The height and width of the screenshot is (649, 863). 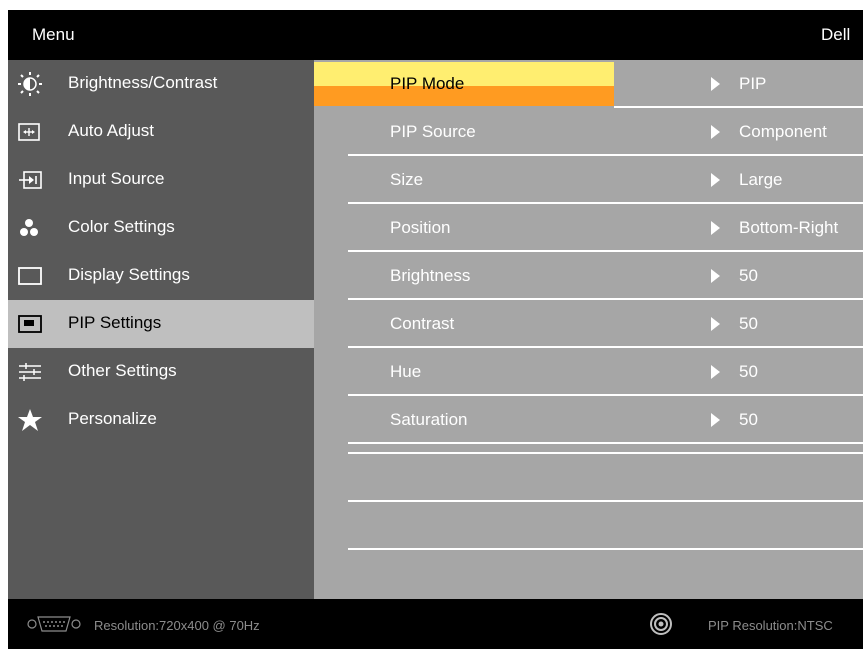 I want to click on pip-resolution-text: PIP Resolution:NTSC, so click(x=770, y=625).